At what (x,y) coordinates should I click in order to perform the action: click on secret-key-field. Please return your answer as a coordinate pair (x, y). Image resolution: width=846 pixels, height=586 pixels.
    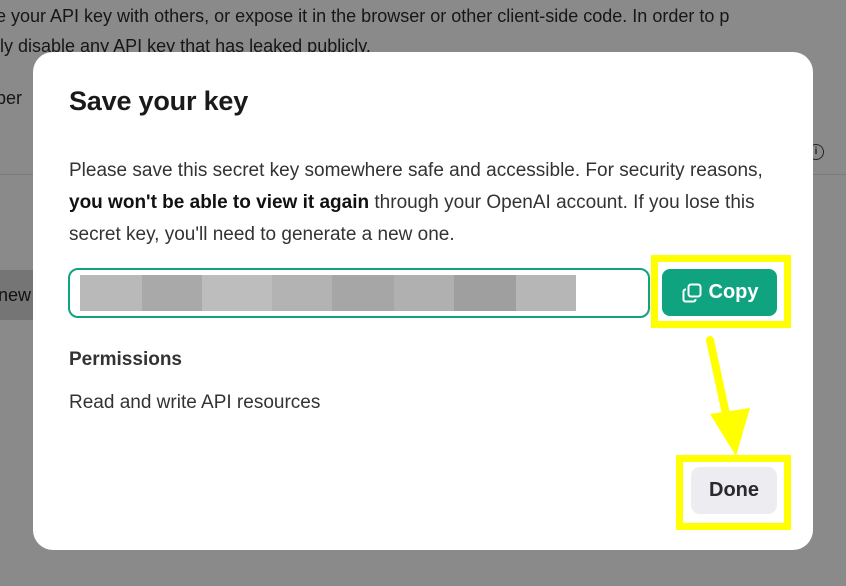
    Looking at the image, I should click on (359, 293).